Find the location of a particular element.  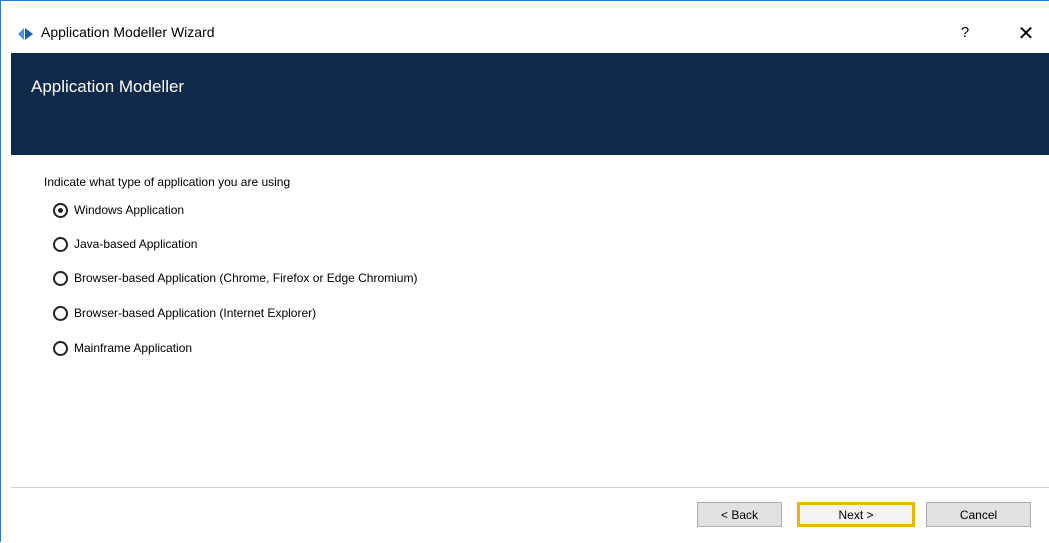

cancel-button: Cancel is located at coordinates (978, 514).